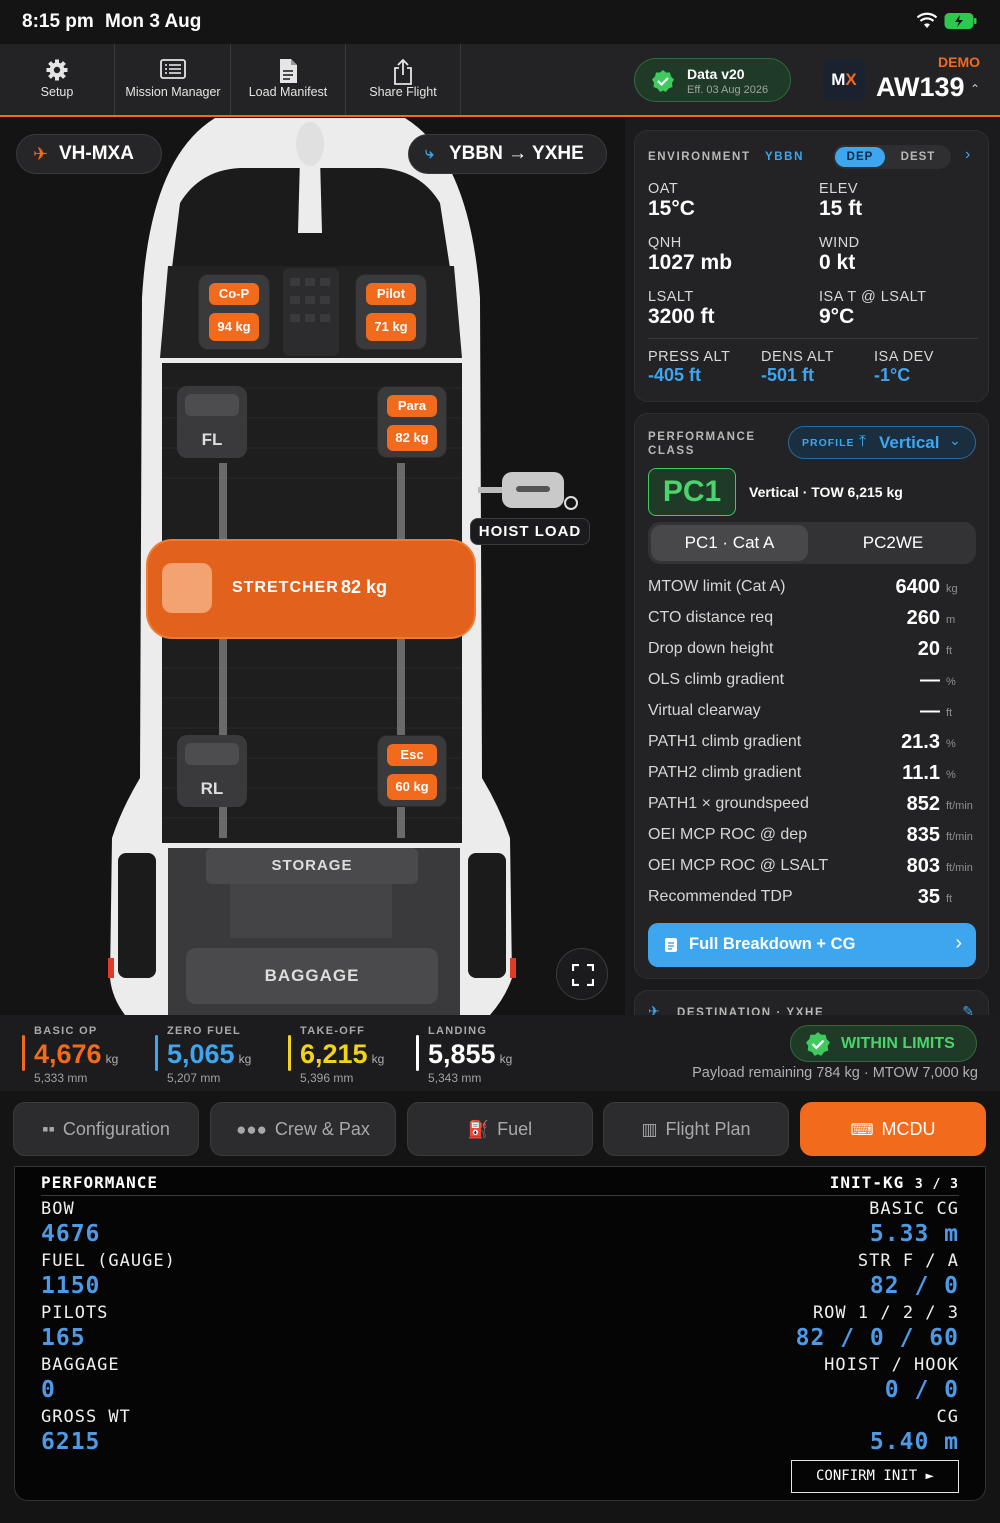 Image resolution: width=1000 pixels, height=1523 pixels. What do you see at coordinates (711, 648) in the screenshot?
I see `row-label: Drop down height` at bounding box center [711, 648].